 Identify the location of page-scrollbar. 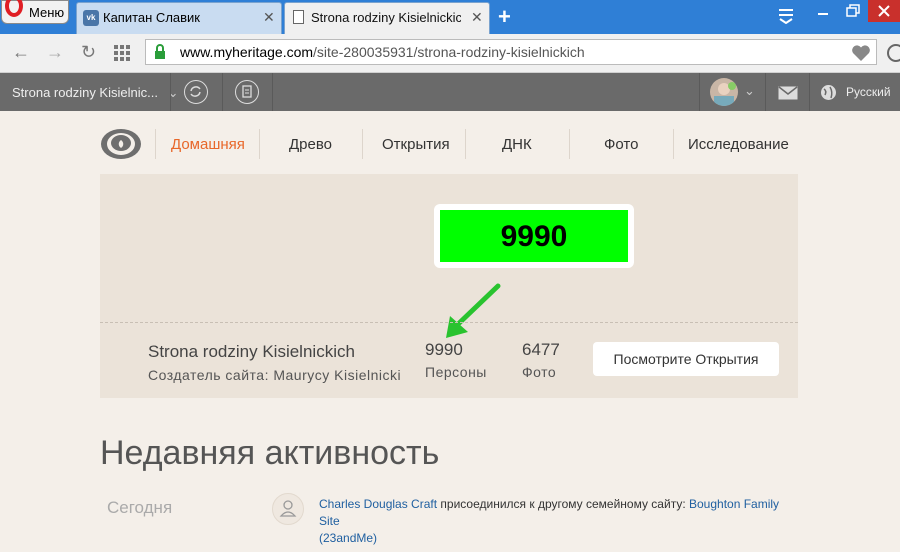
(893, 312).